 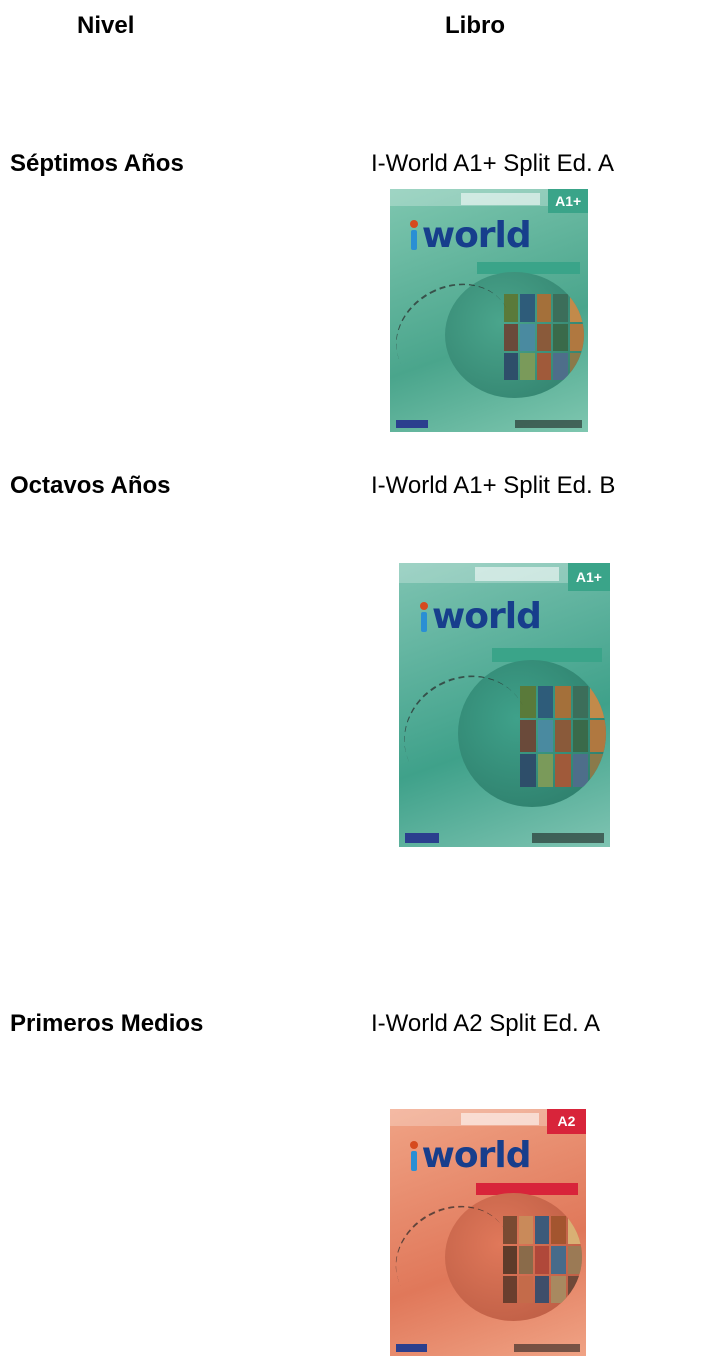 I want to click on book-title: I-World A1+ Split Ed. B, so click(x=493, y=485).